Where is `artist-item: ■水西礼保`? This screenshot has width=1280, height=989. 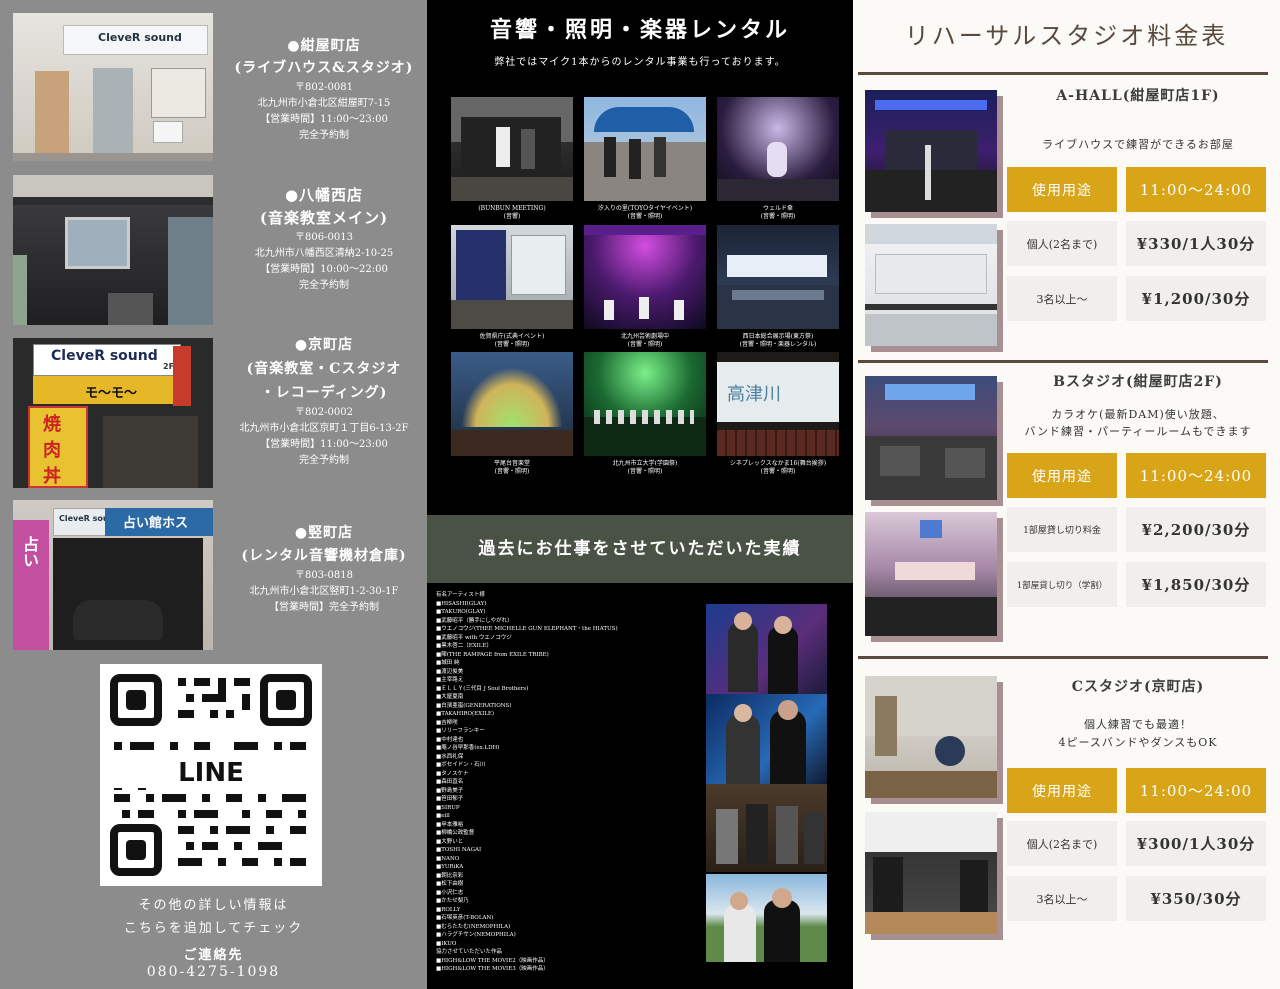
artist-item: ■水西礼保 is located at coordinates (450, 756).